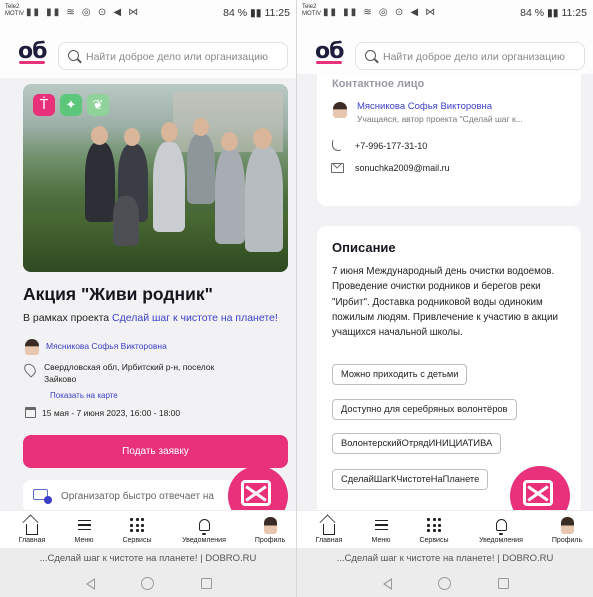 The width and height of the screenshot is (593, 597). I want to click on organizer-link: Мясникова Софья Викторовна, so click(106, 346).